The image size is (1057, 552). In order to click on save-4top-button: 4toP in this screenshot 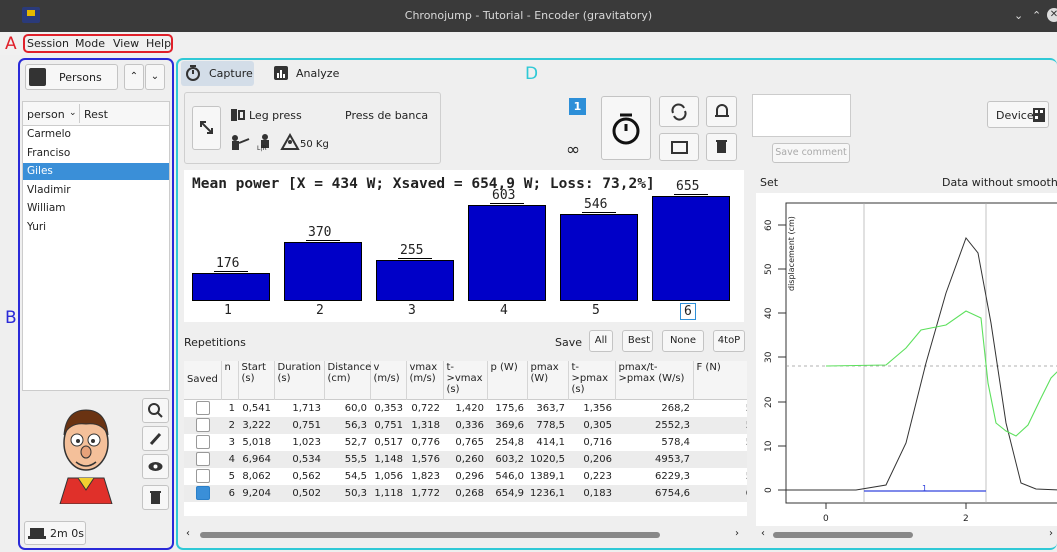, I will do `click(729, 341)`.